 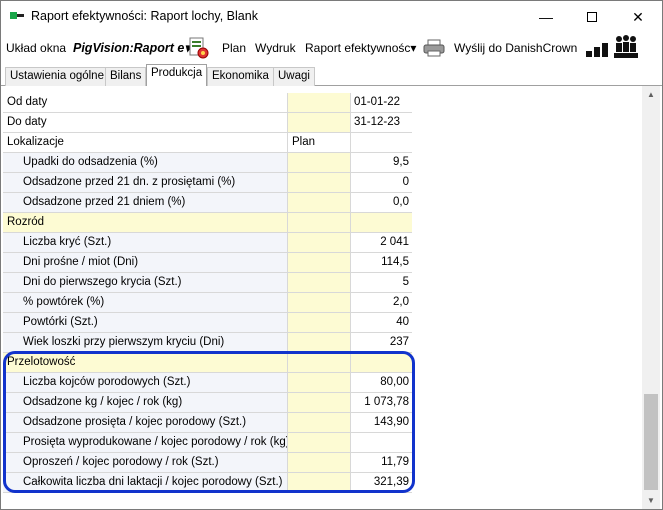 I want to click on maximize-button, so click(x=592, y=17).